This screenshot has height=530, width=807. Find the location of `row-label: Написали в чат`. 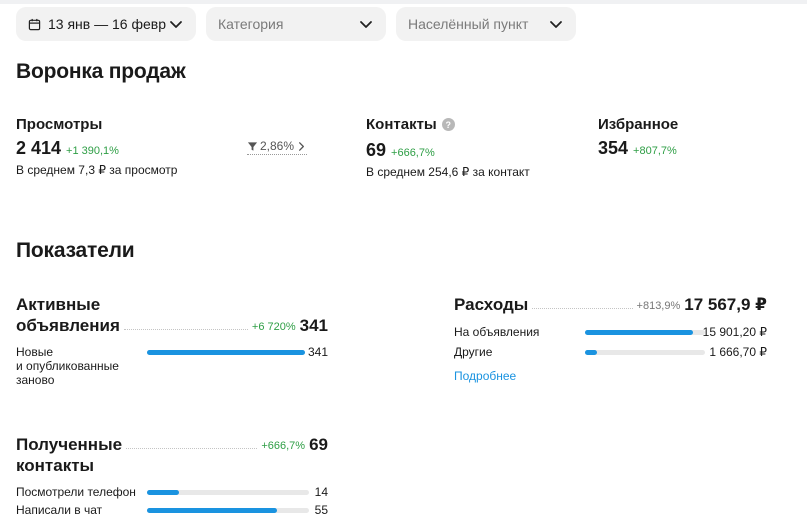

row-label: Написали в чат is located at coordinates (59, 510).